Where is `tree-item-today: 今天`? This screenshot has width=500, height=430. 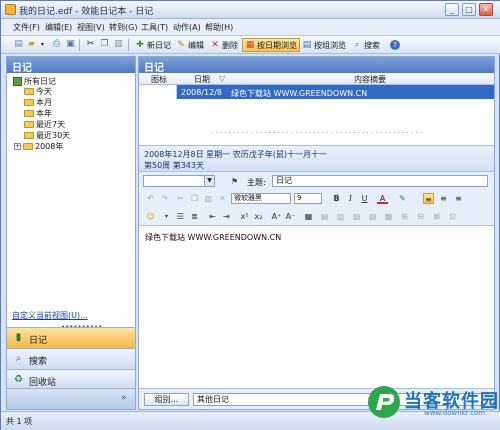
tree-item-today: 今天 is located at coordinates (38, 91).